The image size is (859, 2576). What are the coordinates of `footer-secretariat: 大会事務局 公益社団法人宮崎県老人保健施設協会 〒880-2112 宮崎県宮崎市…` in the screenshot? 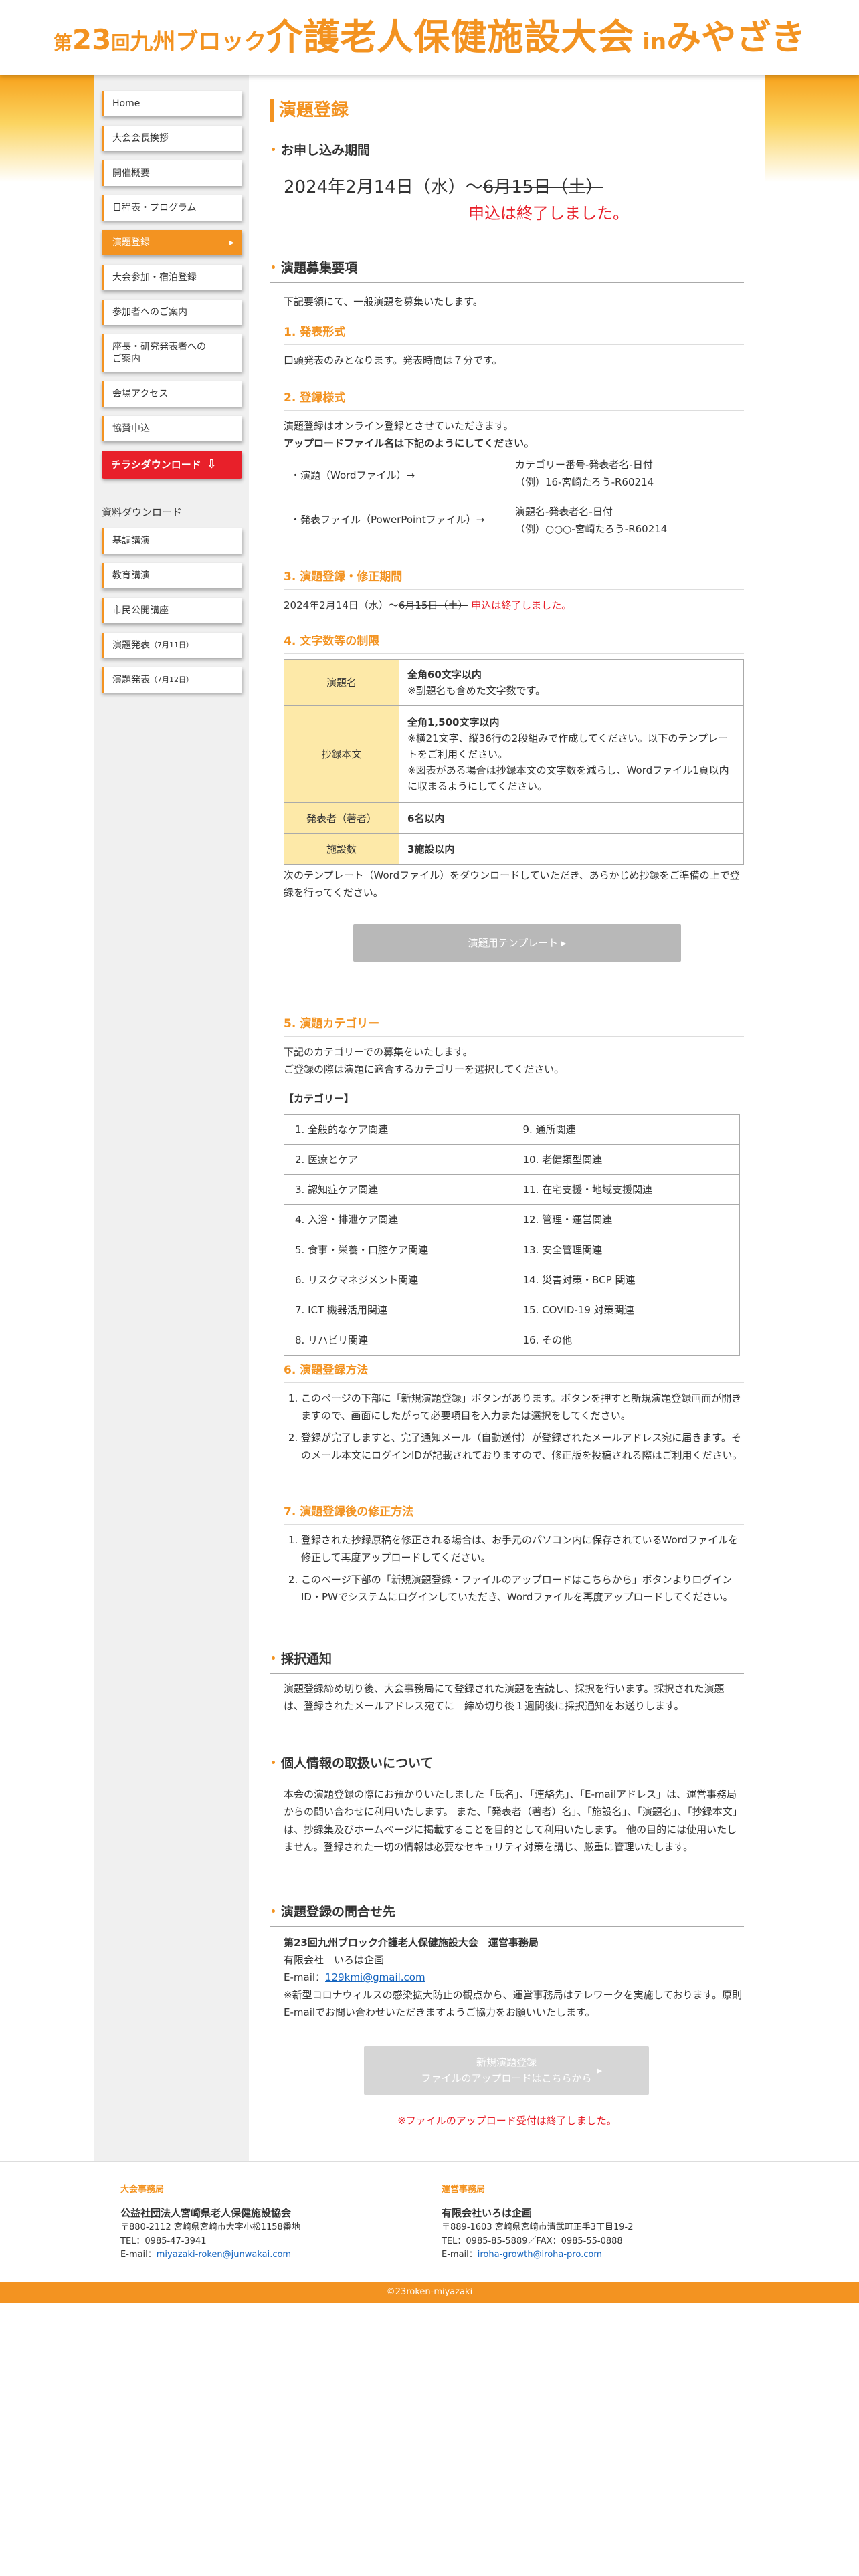 It's located at (267, 2222).